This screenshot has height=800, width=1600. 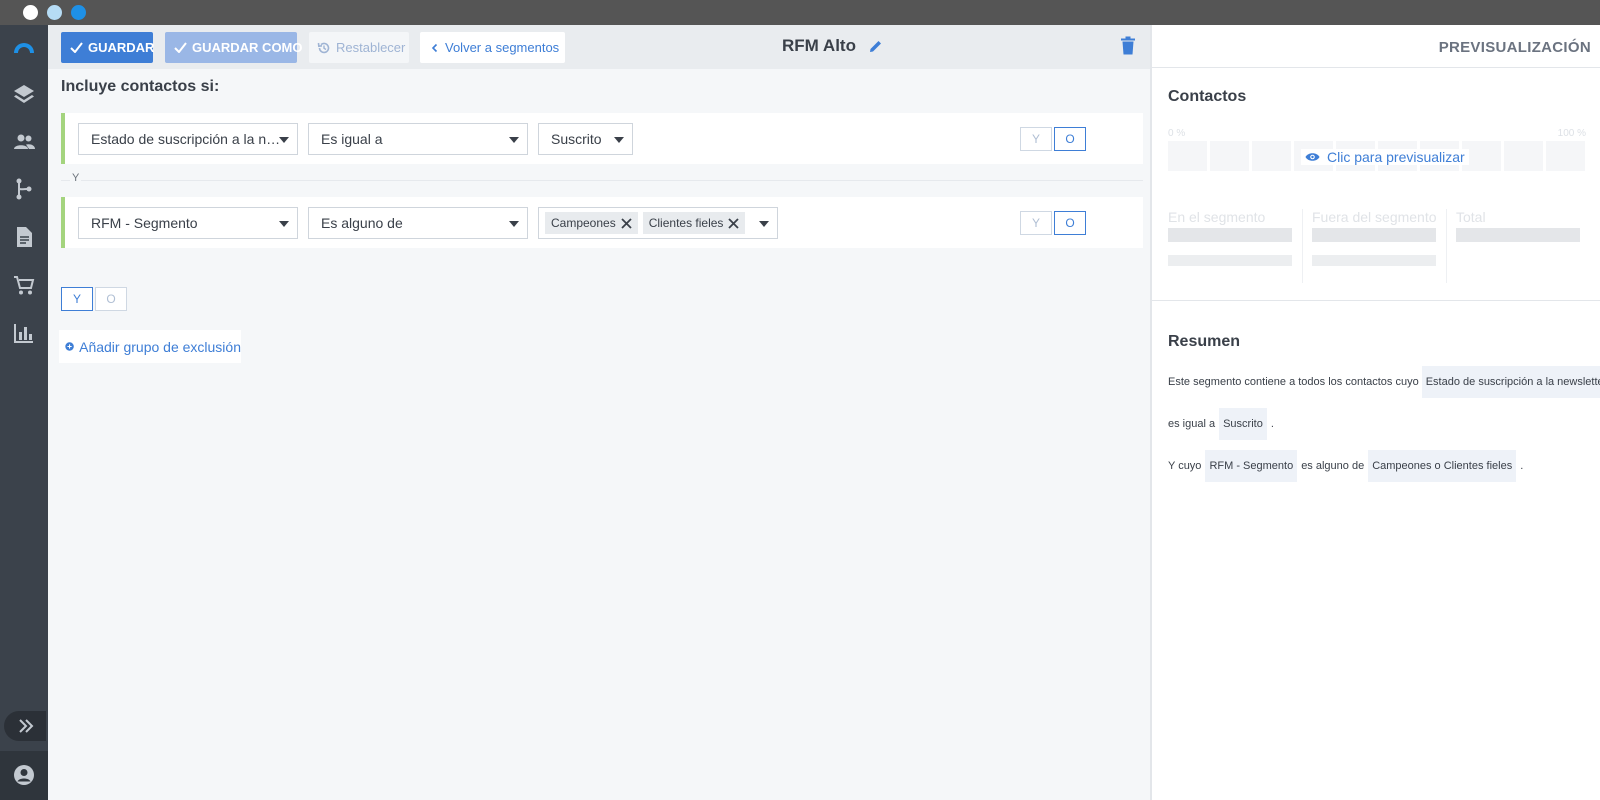 What do you see at coordinates (1396, 157) in the screenshot?
I see `click-to-preview-label: Clic para previsualizar` at bounding box center [1396, 157].